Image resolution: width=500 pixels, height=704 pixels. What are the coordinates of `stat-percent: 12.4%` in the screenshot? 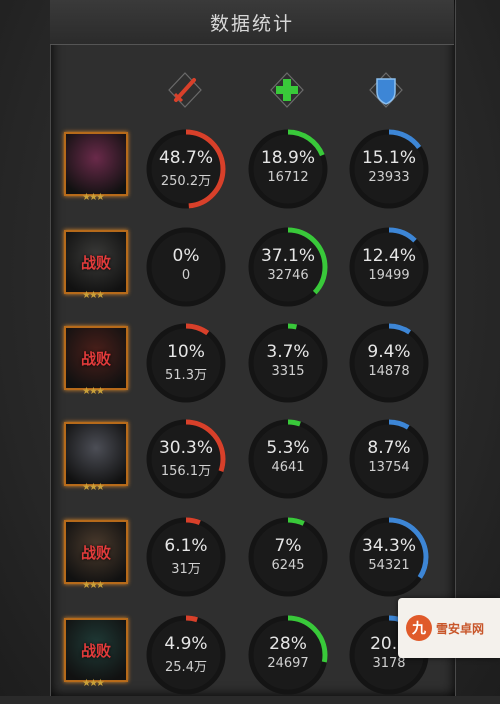 It's located at (388, 256).